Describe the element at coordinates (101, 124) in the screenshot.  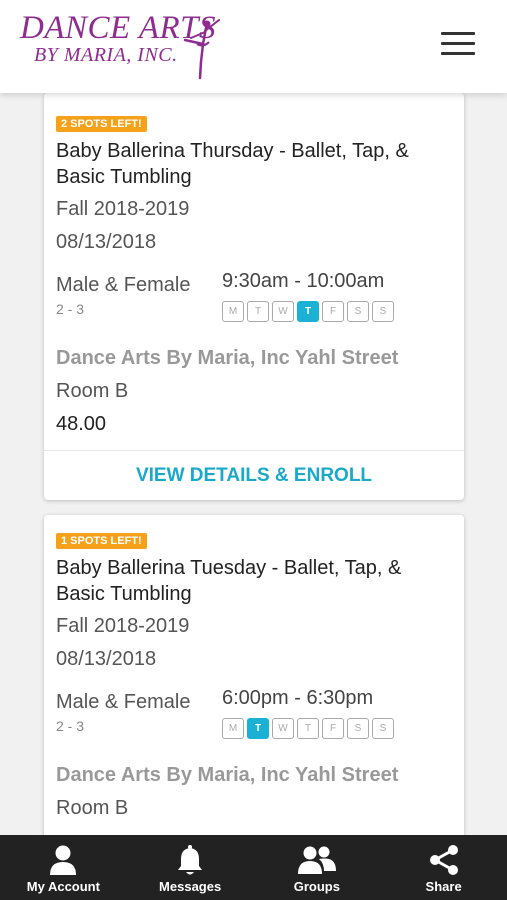
I see `spots-left-badge: 2 SPOTS LEFT!` at that location.